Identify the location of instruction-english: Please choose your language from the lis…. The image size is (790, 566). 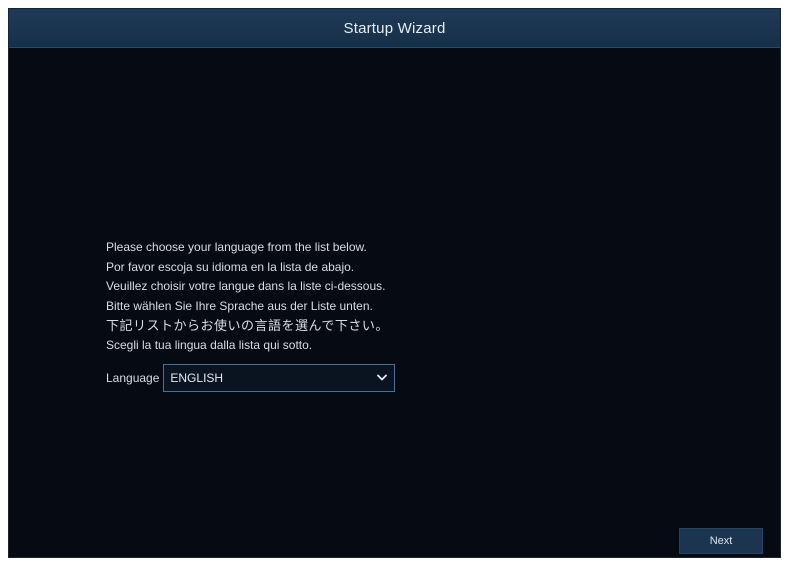
(236, 247).